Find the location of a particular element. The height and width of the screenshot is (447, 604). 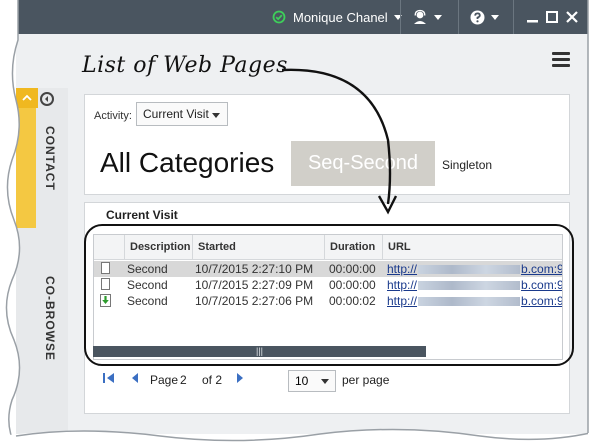

chevron-up-icon is located at coordinates (27, 97).